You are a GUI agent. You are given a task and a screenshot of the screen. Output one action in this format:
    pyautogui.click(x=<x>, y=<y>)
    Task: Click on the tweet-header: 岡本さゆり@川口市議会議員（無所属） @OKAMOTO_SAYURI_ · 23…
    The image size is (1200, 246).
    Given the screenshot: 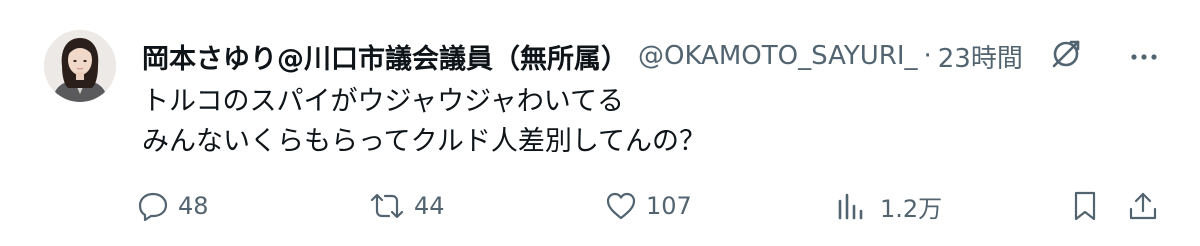 What is the action you would take?
    pyautogui.click(x=656, y=56)
    